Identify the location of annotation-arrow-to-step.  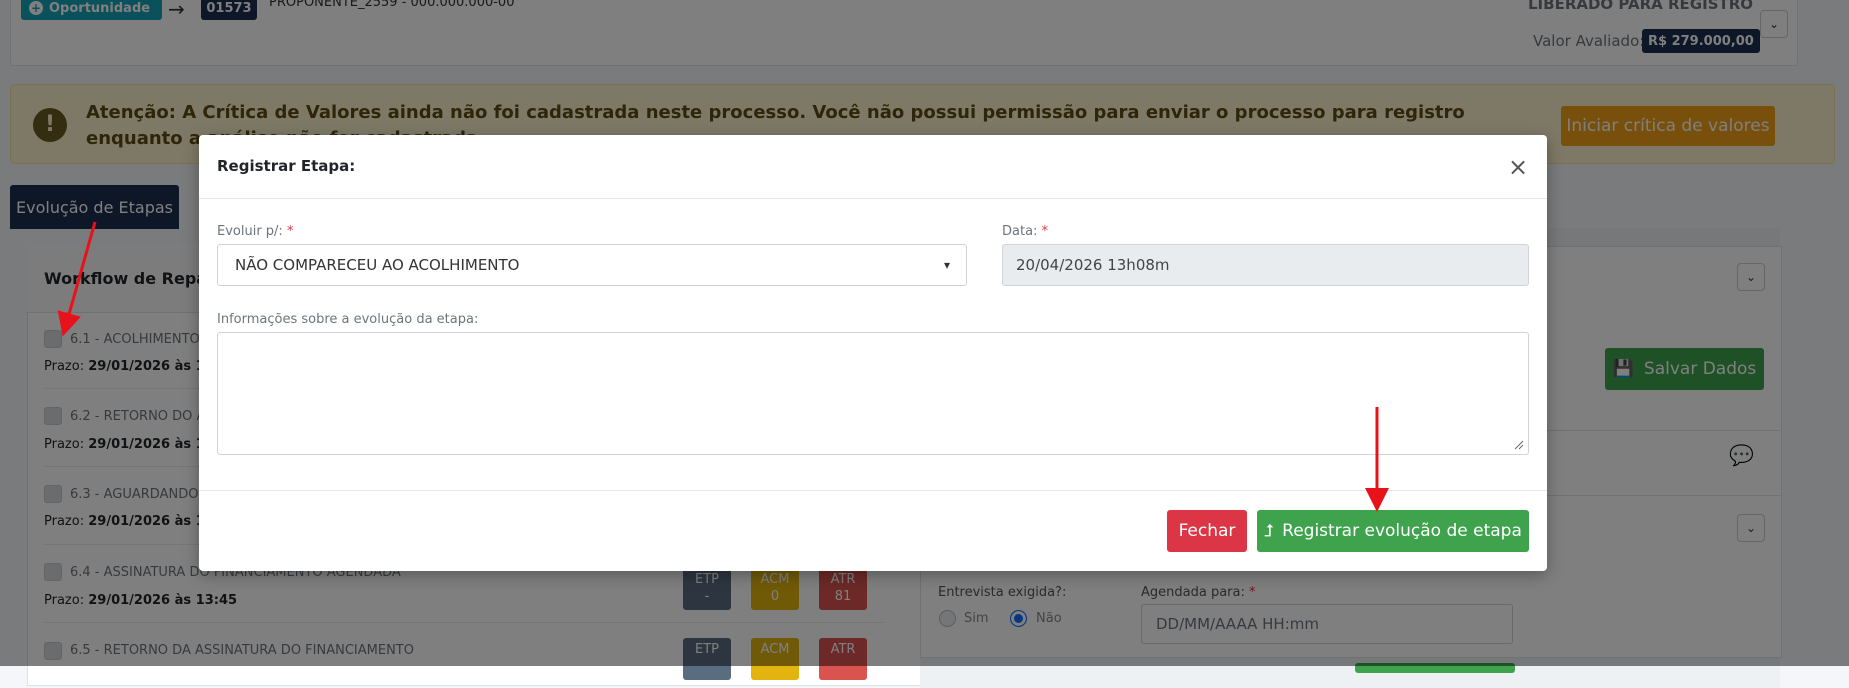
(77, 279).